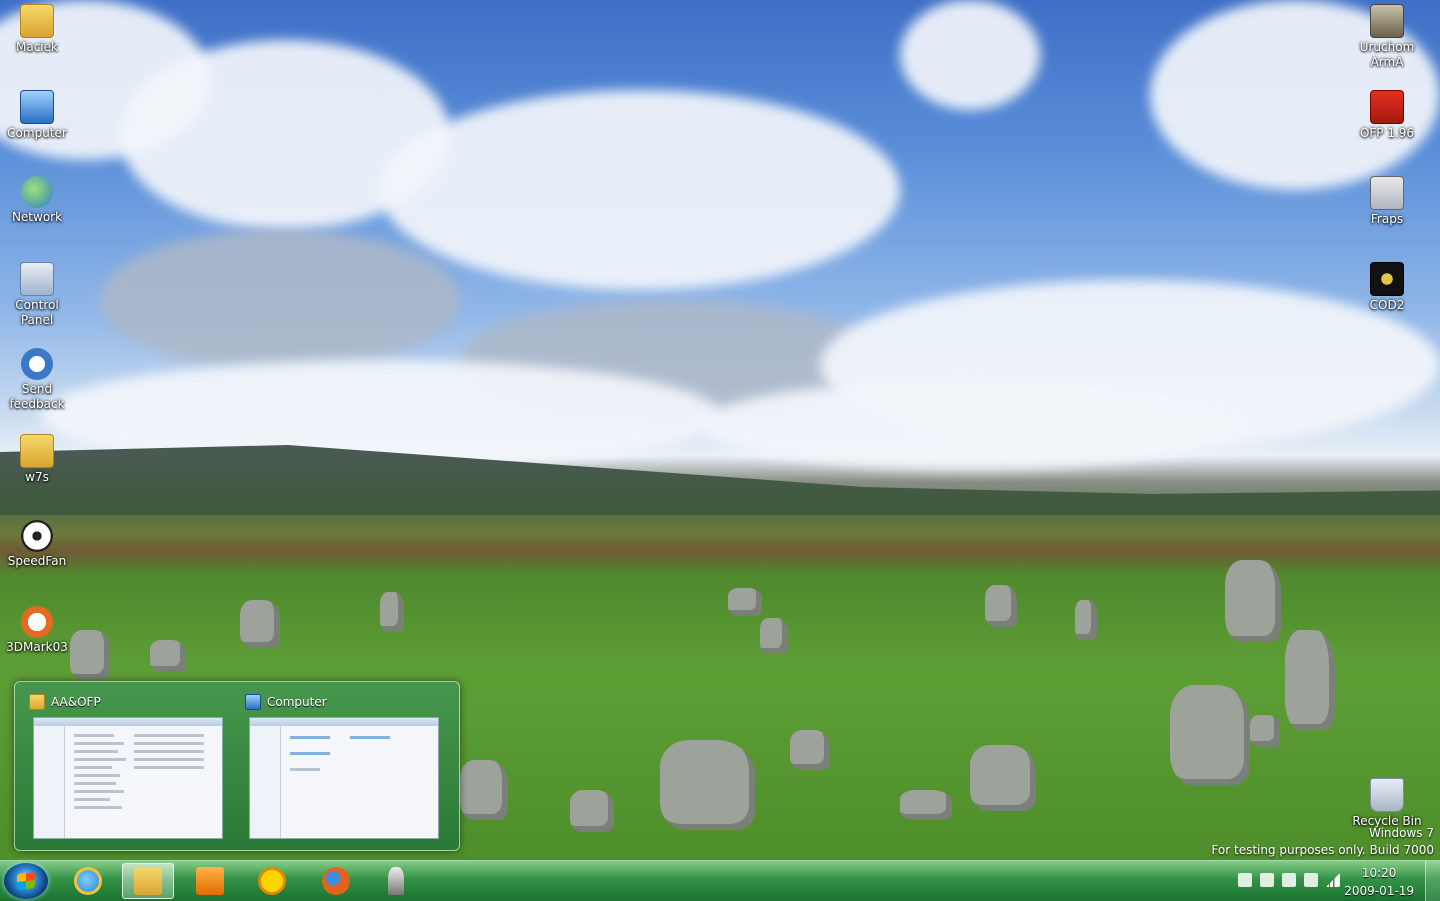  What do you see at coordinates (37, 279) in the screenshot?
I see `control-panel-icon` at bounding box center [37, 279].